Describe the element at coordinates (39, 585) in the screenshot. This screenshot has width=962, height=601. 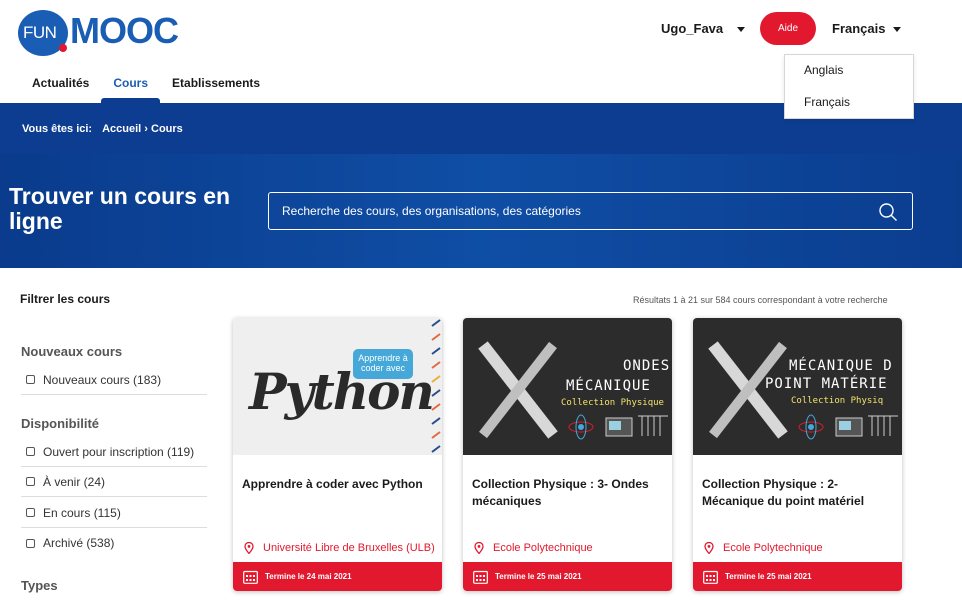
I see `filter-section-title: Types` at that location.